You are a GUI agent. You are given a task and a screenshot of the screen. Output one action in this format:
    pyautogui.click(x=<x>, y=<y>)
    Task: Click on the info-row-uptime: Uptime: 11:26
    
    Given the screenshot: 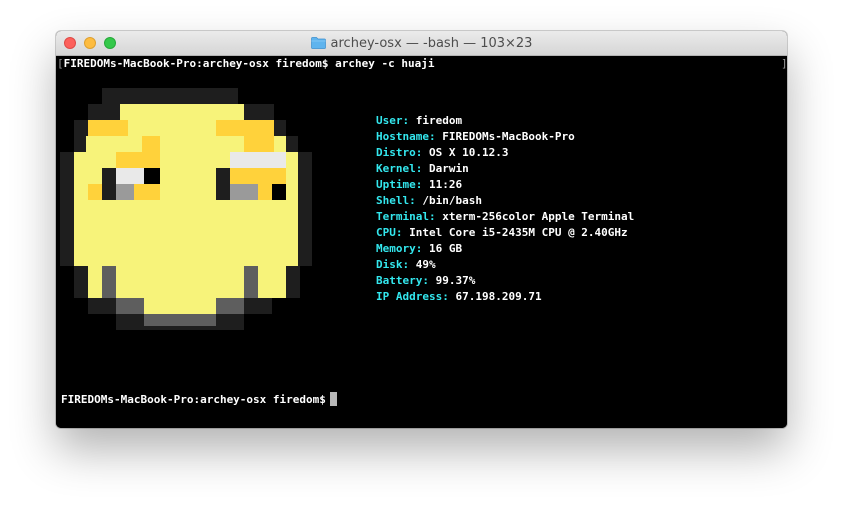 What is the action you would take?
    pyautogui.click(x=419, y=184)
    